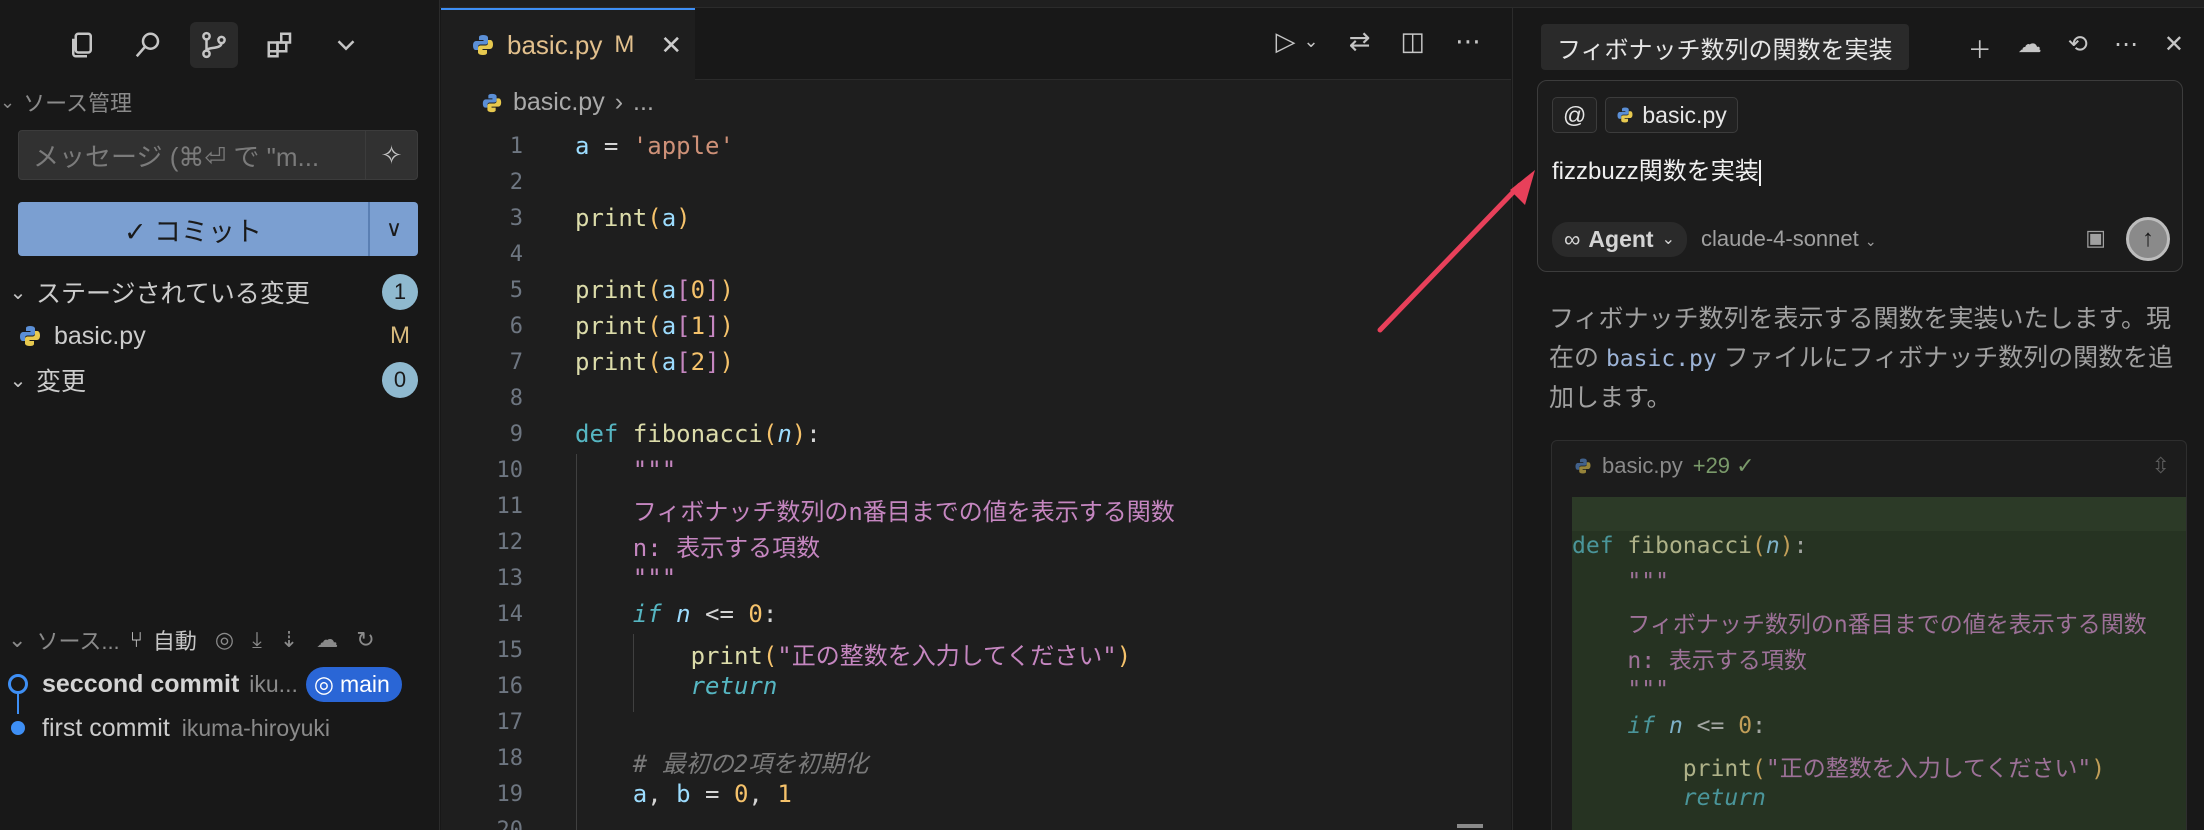 This screenshot has width=2204, height=830. I want to click on source-control-graph-header: ⌄ ソース... ⑂ 自動 ◎ ⤓ ⇣ ☁ ↻, so click(220, 640).